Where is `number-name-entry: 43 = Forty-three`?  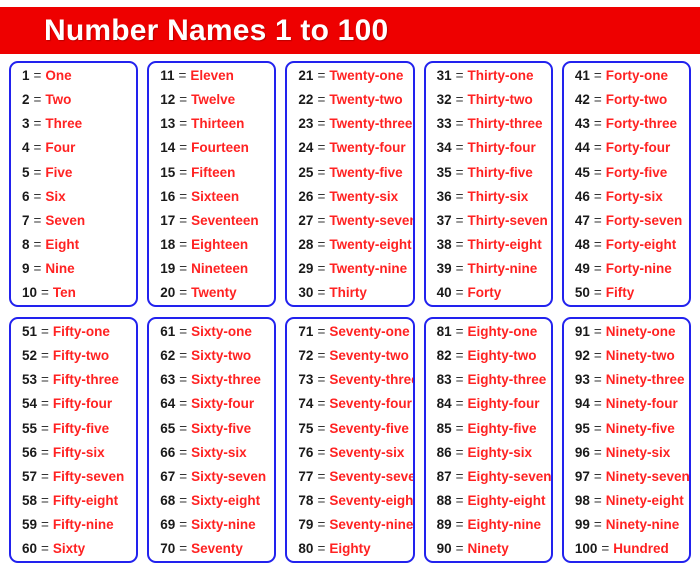
number-name-entry: 43 = Forty-three is located at coordinates (626, 124).